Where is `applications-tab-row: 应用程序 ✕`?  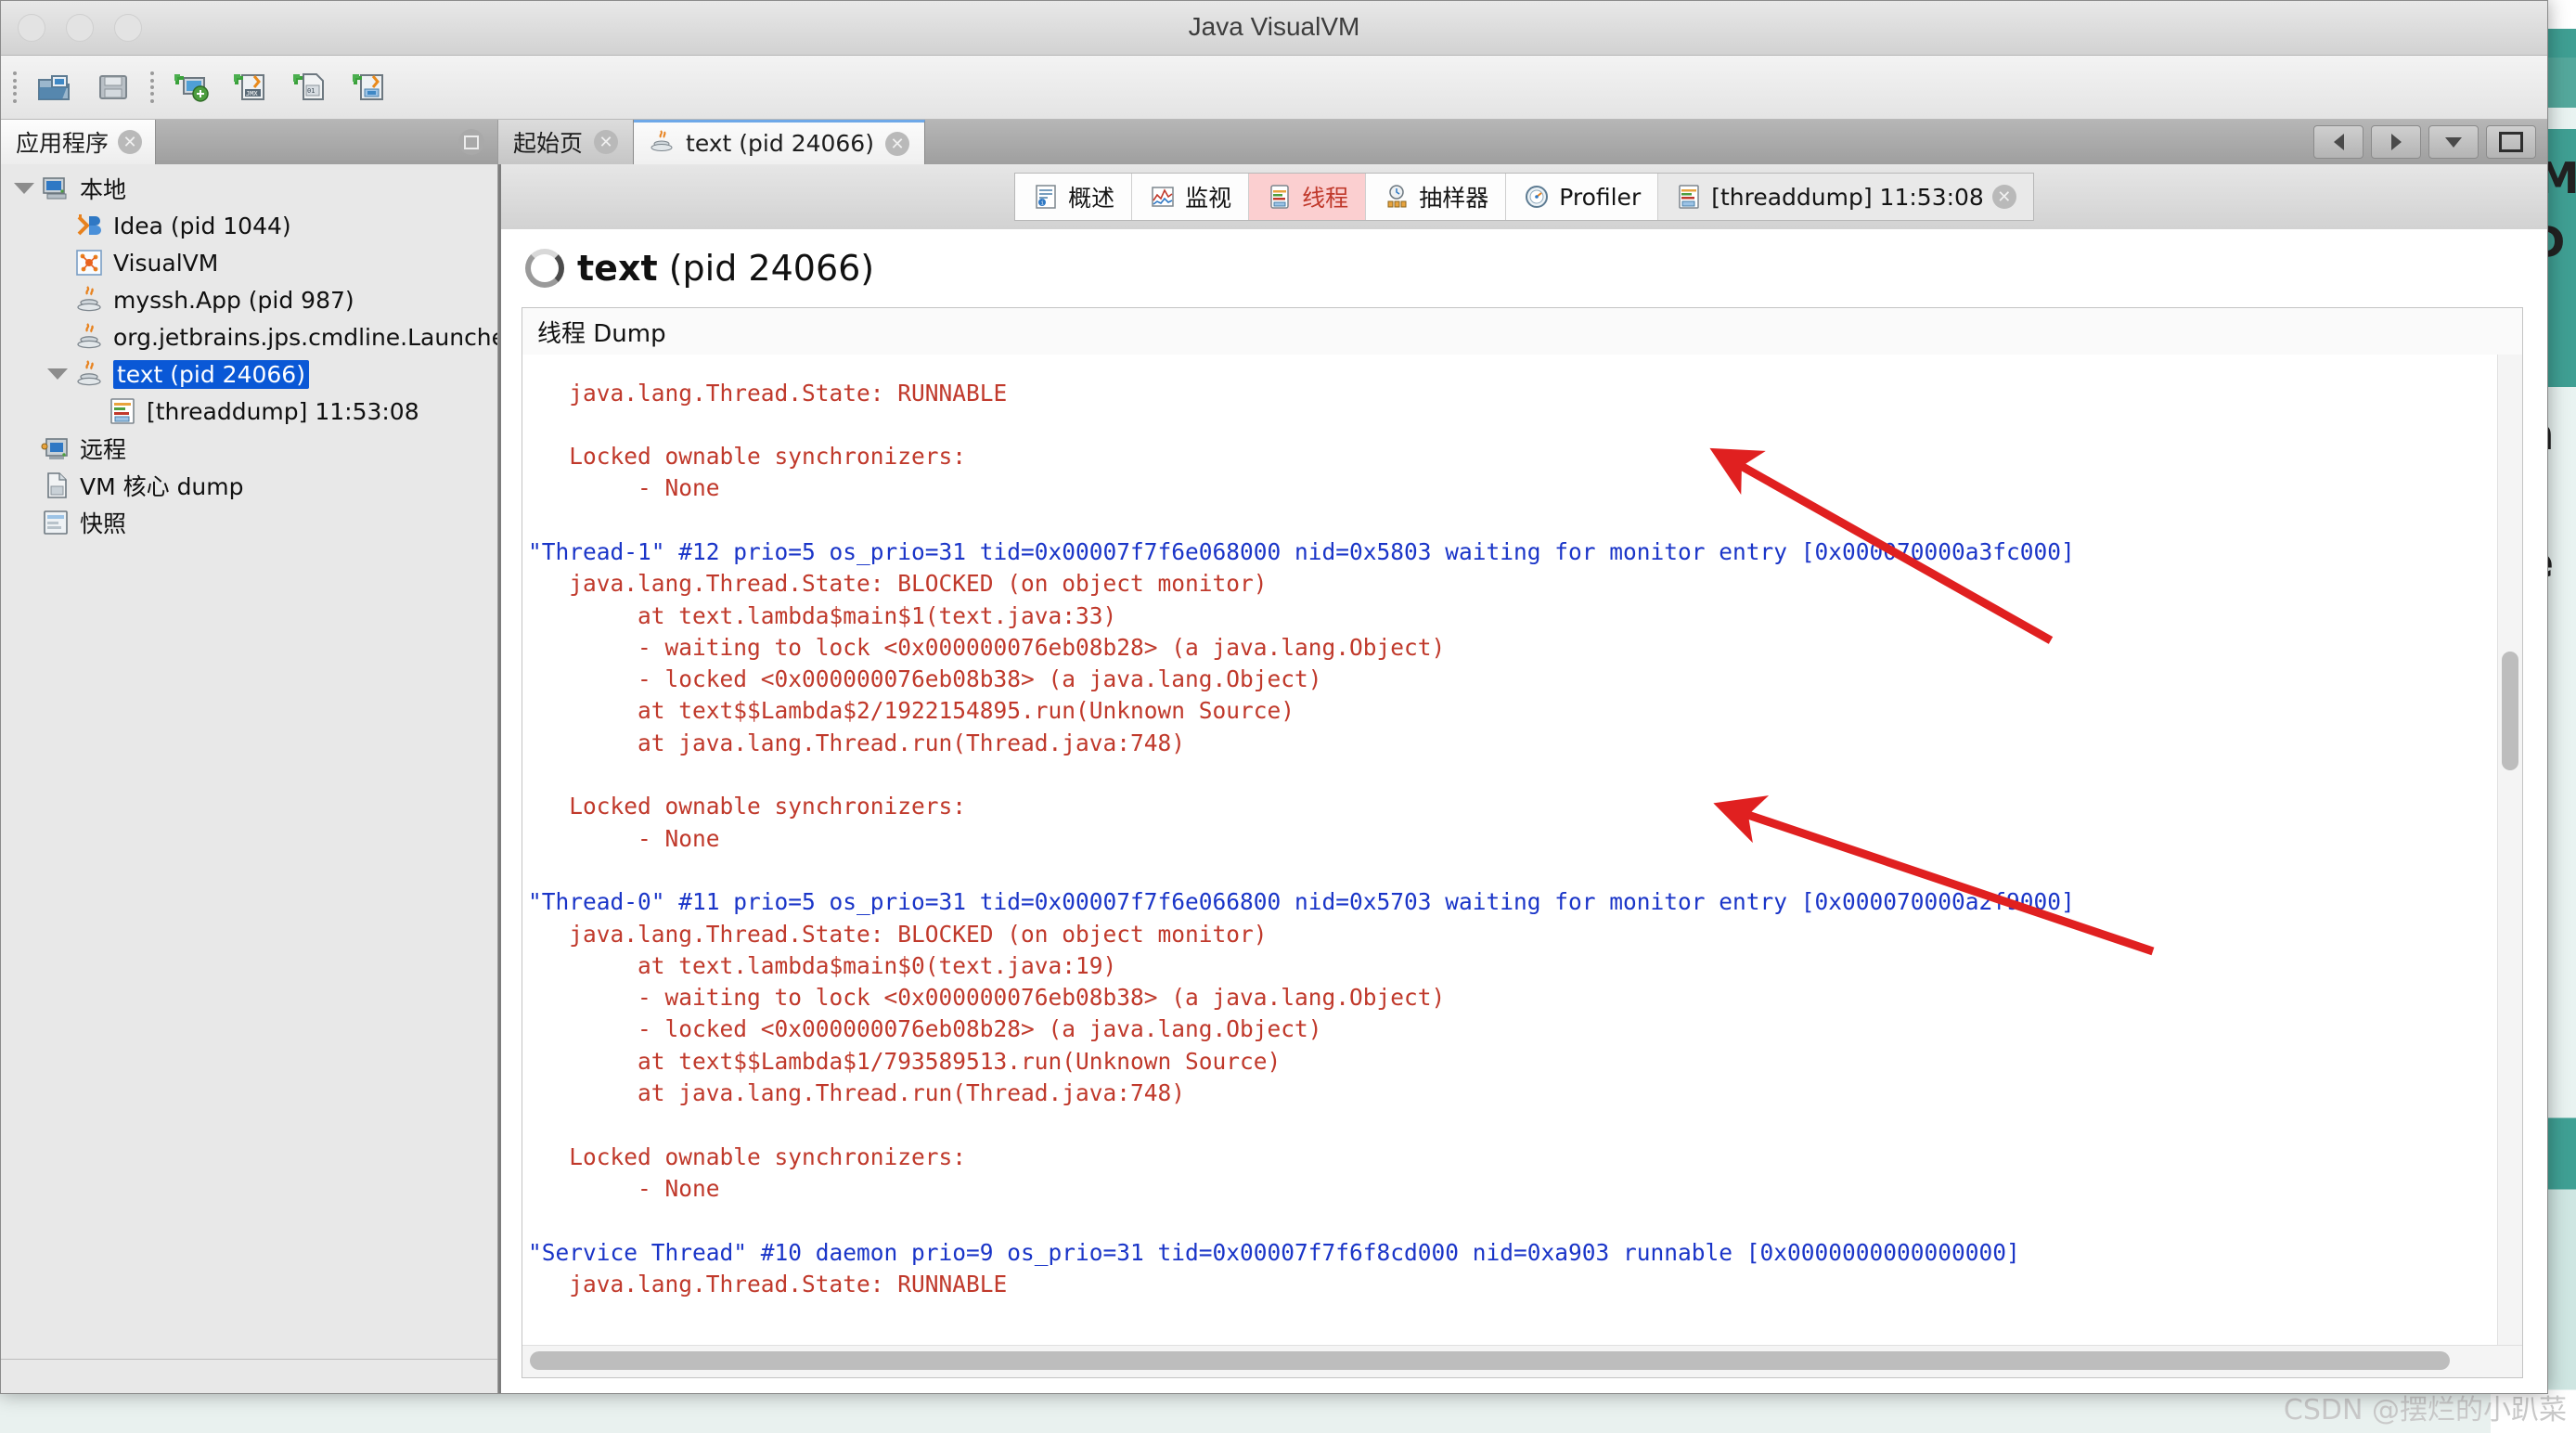
applications-tab-row: 应用程序 ✕ is located at coordinates (249, 142).